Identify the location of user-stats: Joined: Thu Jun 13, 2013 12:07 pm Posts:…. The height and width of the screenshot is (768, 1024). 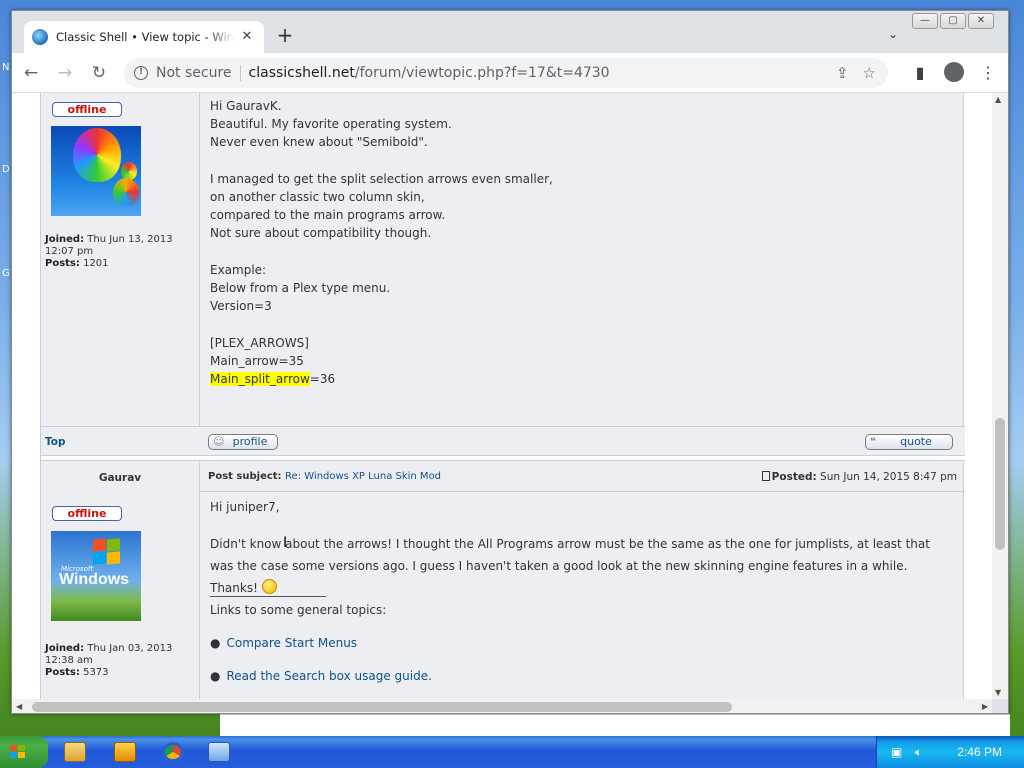
(109, 251).